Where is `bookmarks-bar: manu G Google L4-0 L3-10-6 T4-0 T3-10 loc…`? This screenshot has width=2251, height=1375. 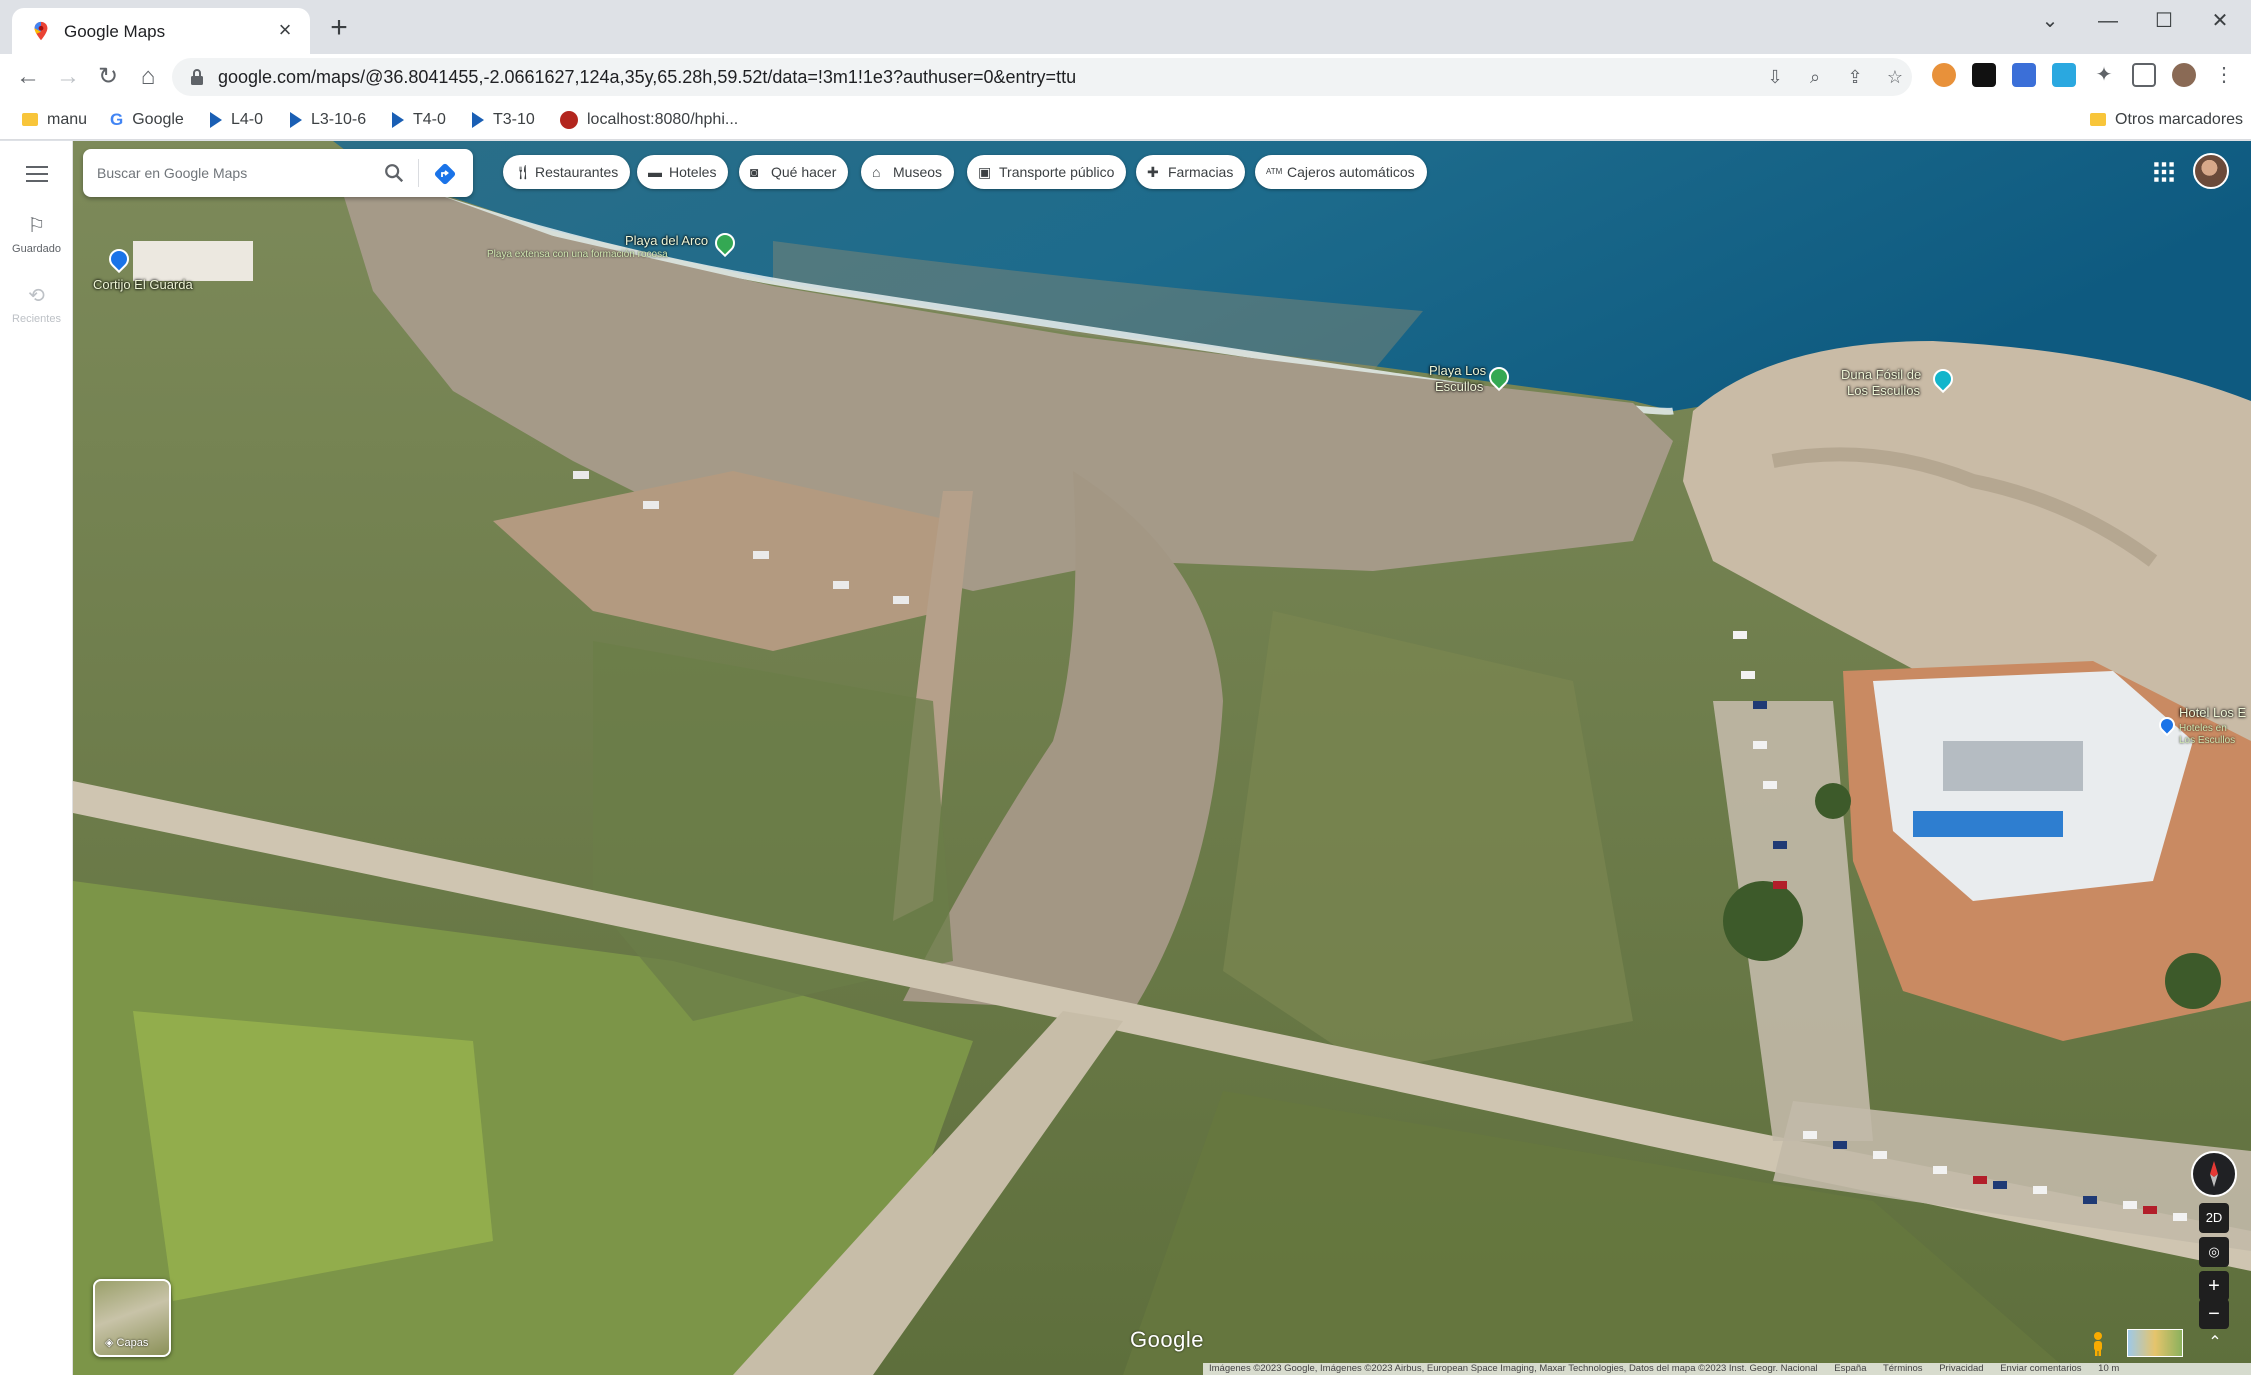
bookmarks-bar: manu G Google L4-0 L3-10-6 T4-0 T3-10 loc… is located at coordinates (1125, 120).